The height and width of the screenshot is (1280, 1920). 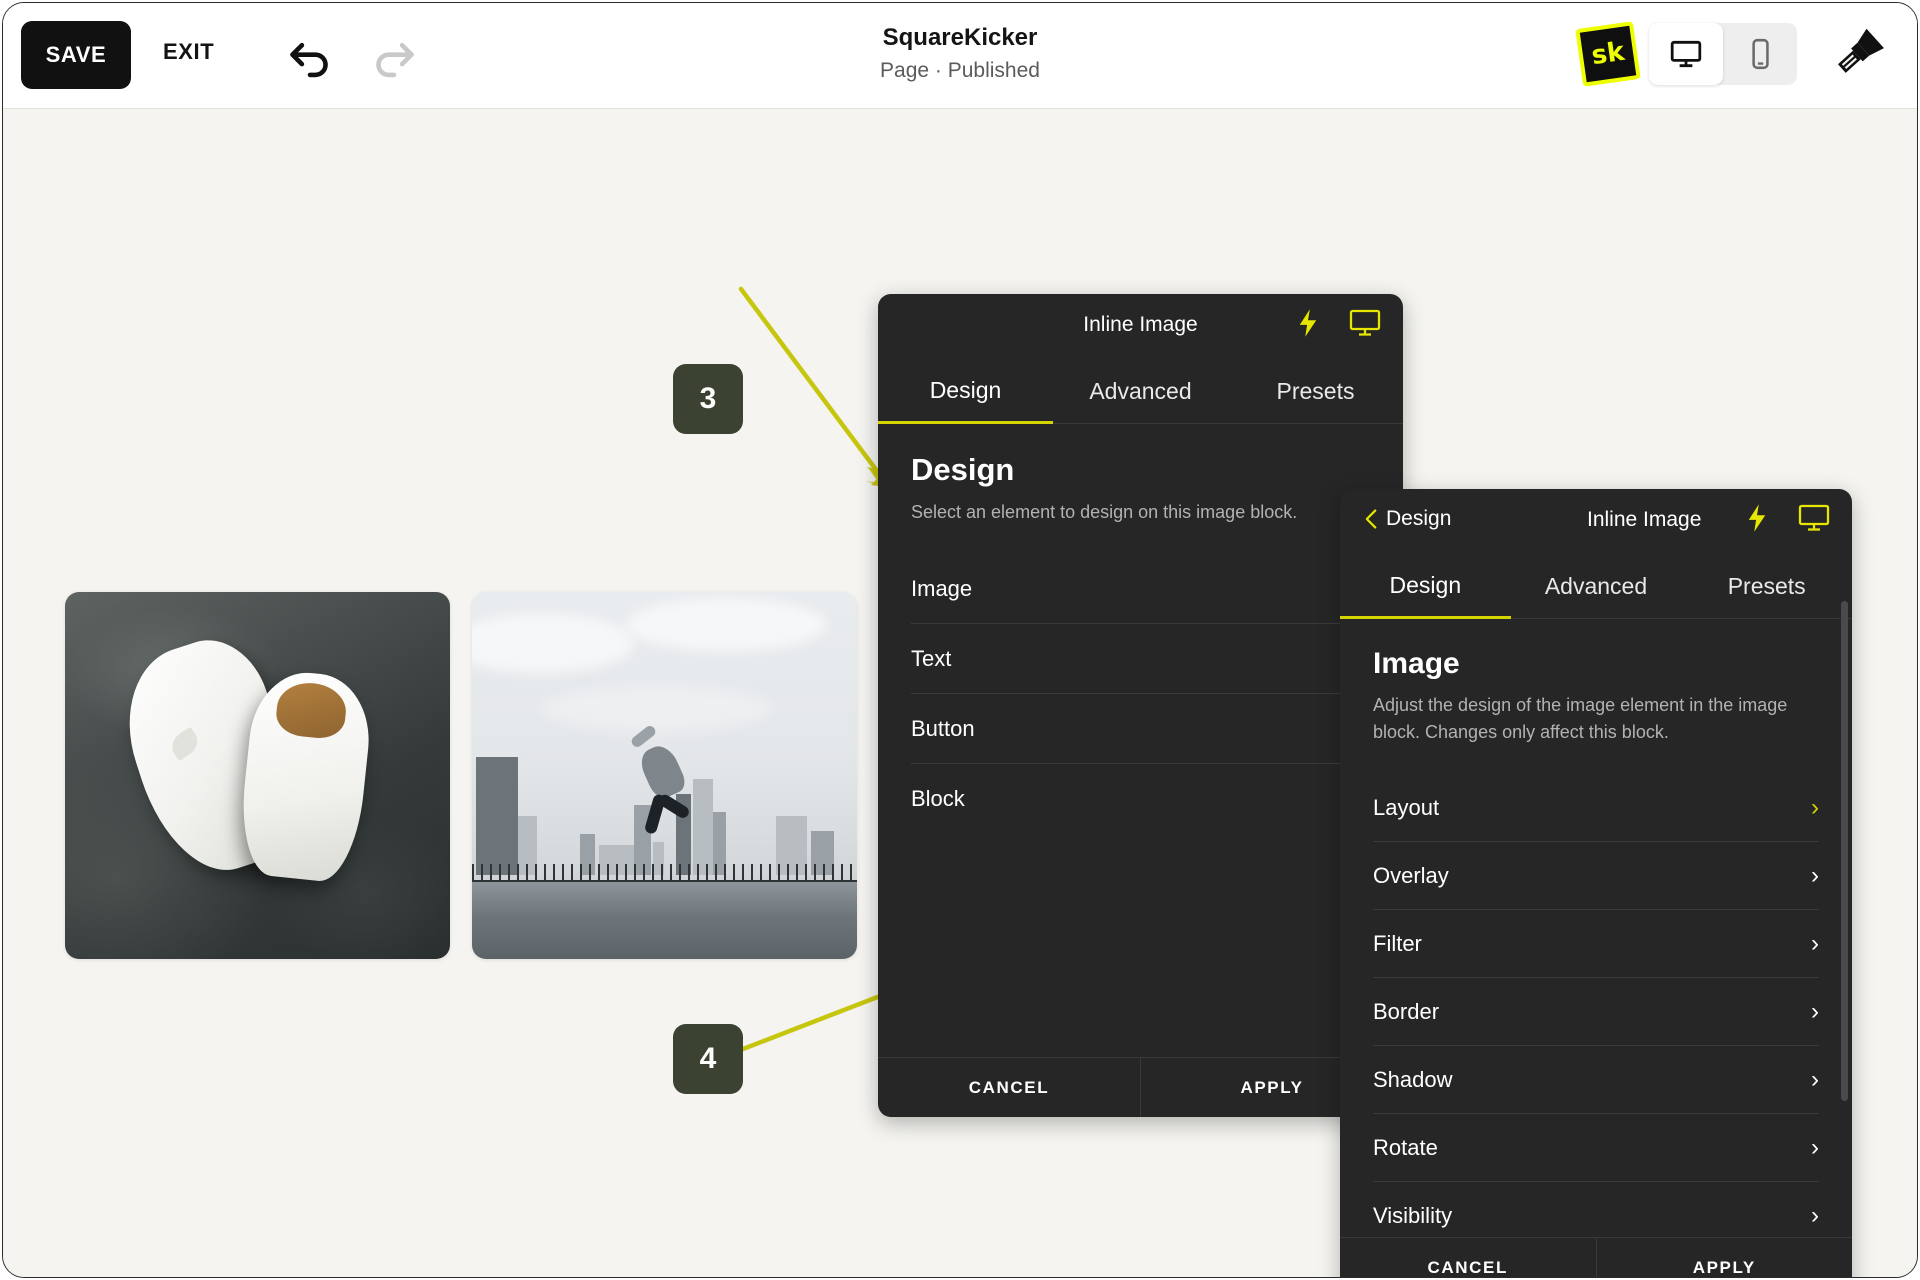 What do you see at coordinates (1596, 808) in the screenshot?
I see `list-item-layout: Layout ›` at bounding box center [1596, 808].